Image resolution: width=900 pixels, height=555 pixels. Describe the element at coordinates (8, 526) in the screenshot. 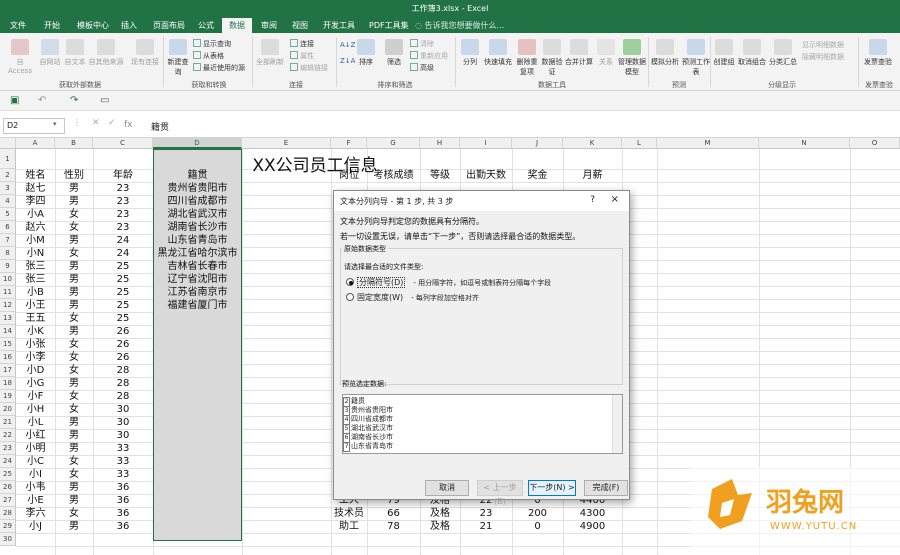

I see `row-header: 29` at that location.